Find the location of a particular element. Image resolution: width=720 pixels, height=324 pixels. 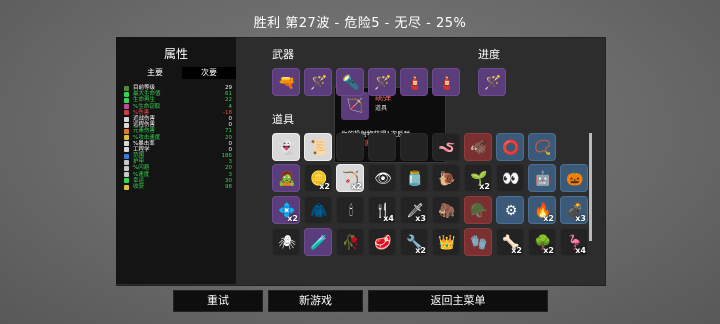

item-slot: 🐌 is located at coordinates (446, 178).